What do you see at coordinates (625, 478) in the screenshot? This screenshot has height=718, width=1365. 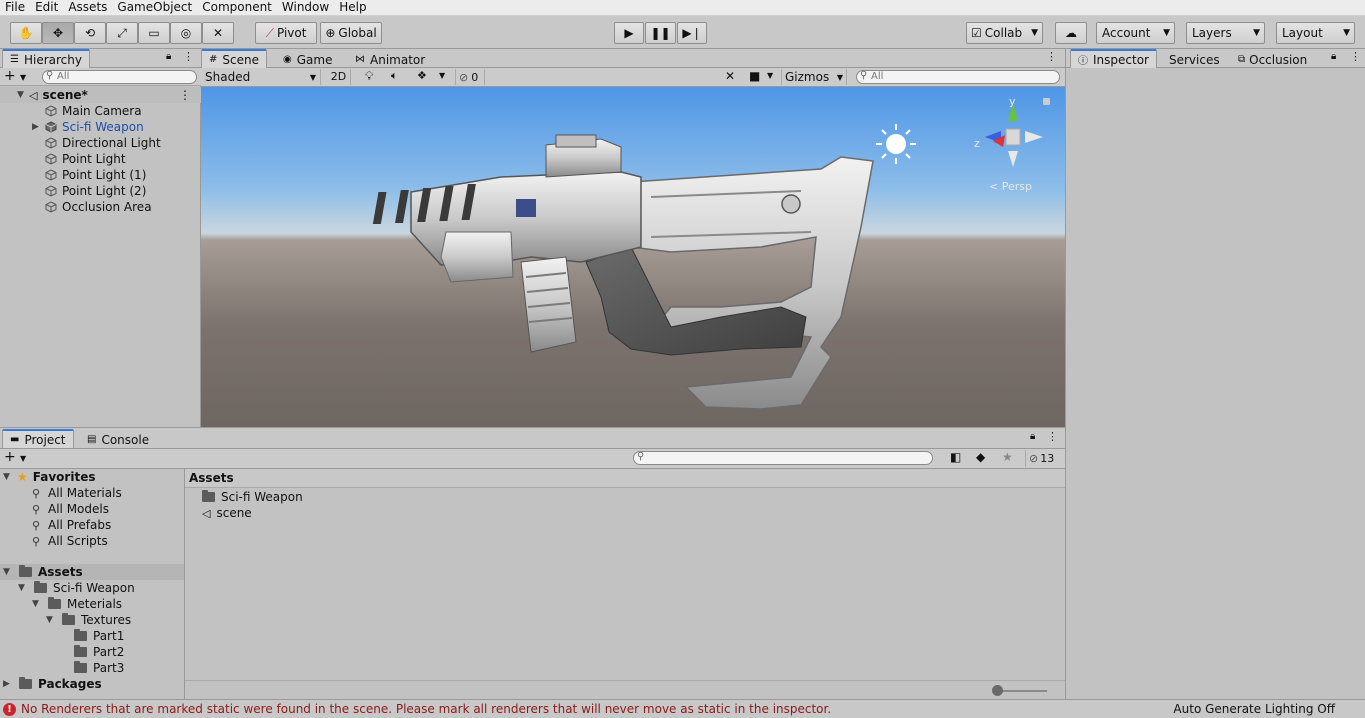 I see `breadcrumb: Assets` at bounding box center [625, 478].